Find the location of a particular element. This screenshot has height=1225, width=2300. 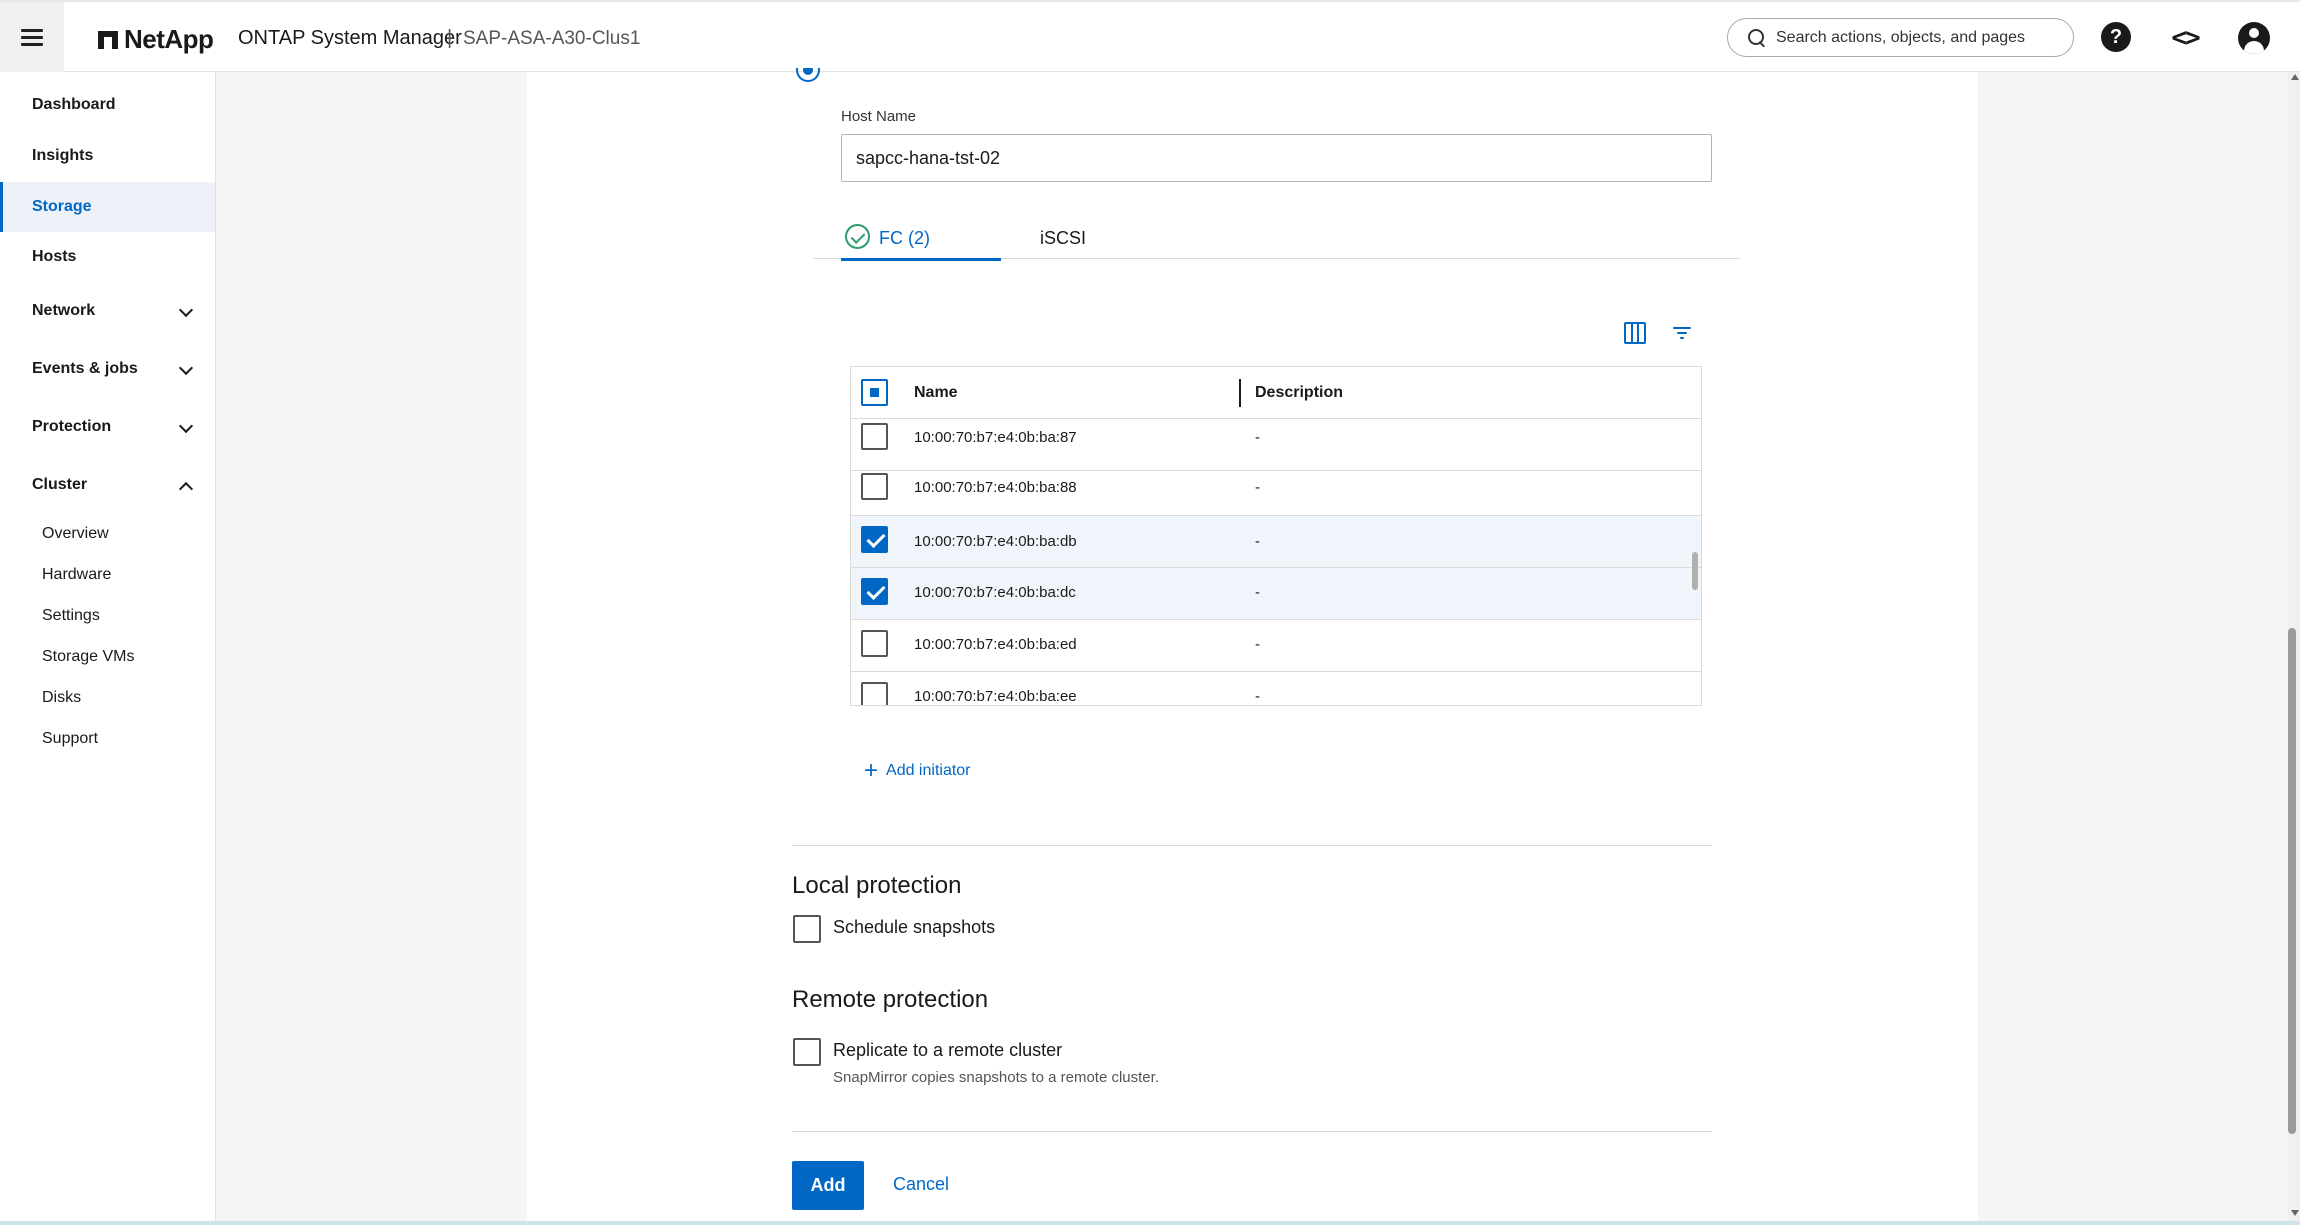

netapp-logo: NetApp is located at coordinates (156, 39).